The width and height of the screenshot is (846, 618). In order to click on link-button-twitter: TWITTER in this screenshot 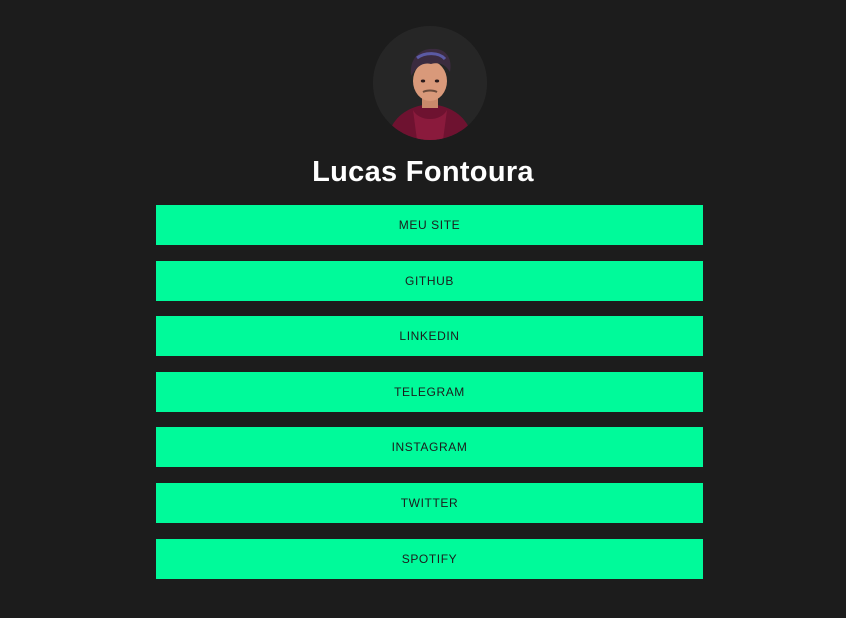, I will do `click(429, 502)`.